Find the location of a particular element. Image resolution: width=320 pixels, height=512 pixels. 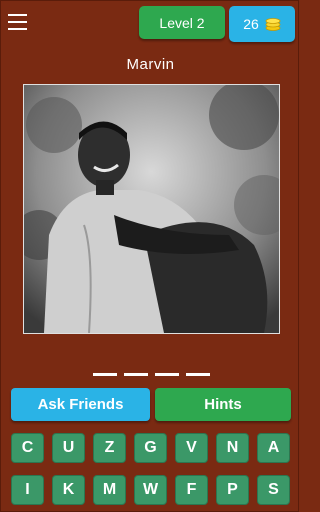

coins-icon is located at coordinates (273, 24).